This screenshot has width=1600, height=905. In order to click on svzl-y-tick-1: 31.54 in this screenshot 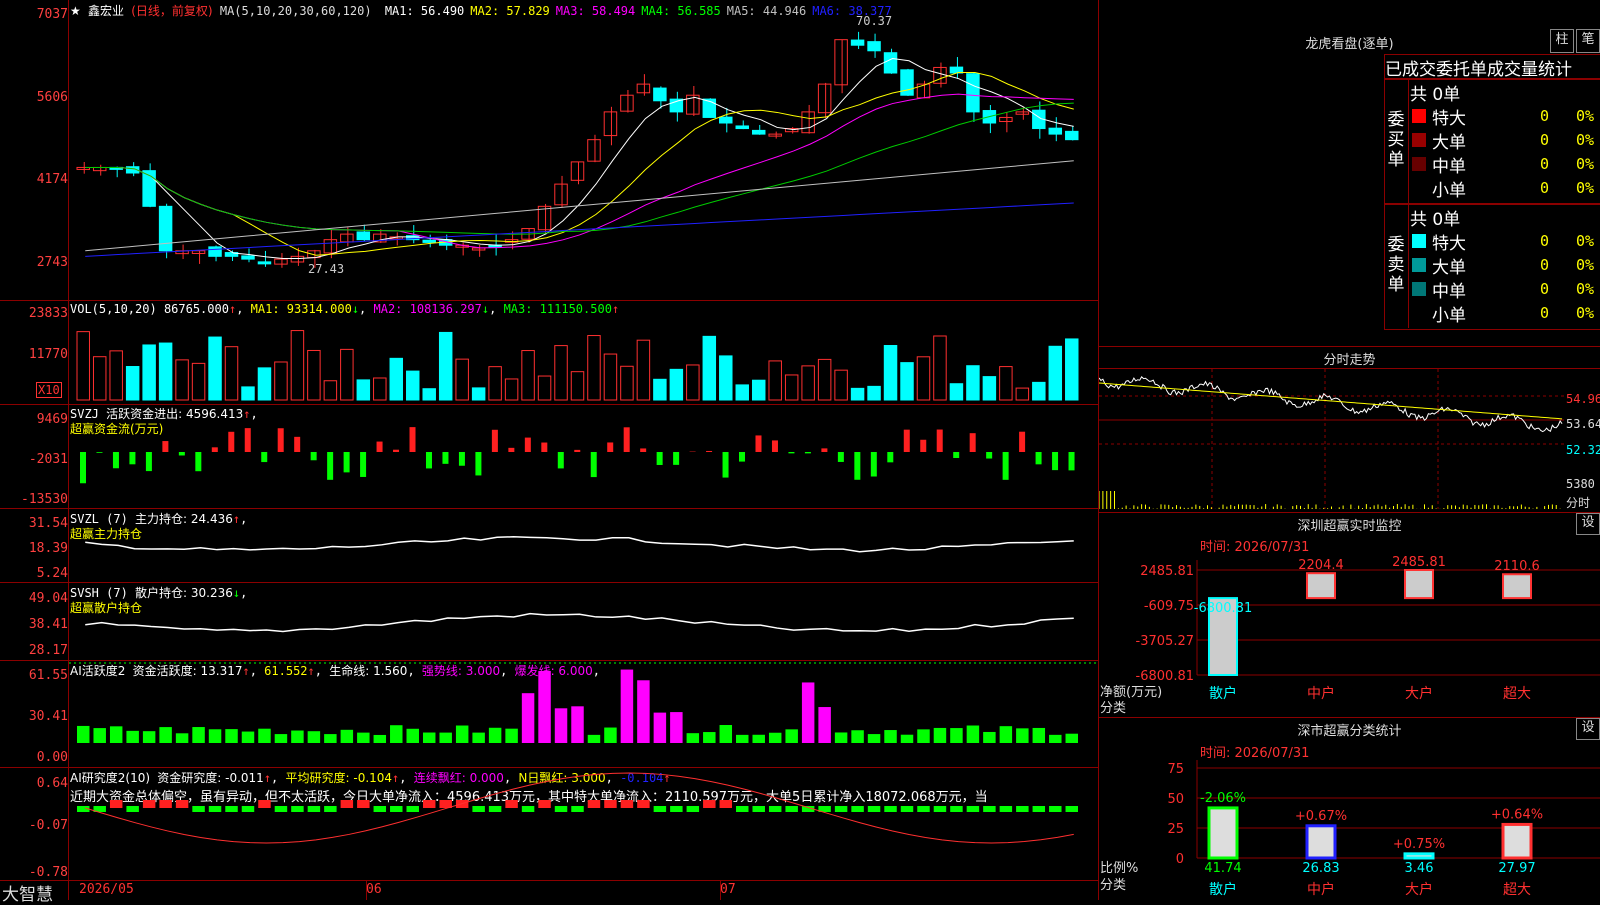, I will do `click(34, 523)`.